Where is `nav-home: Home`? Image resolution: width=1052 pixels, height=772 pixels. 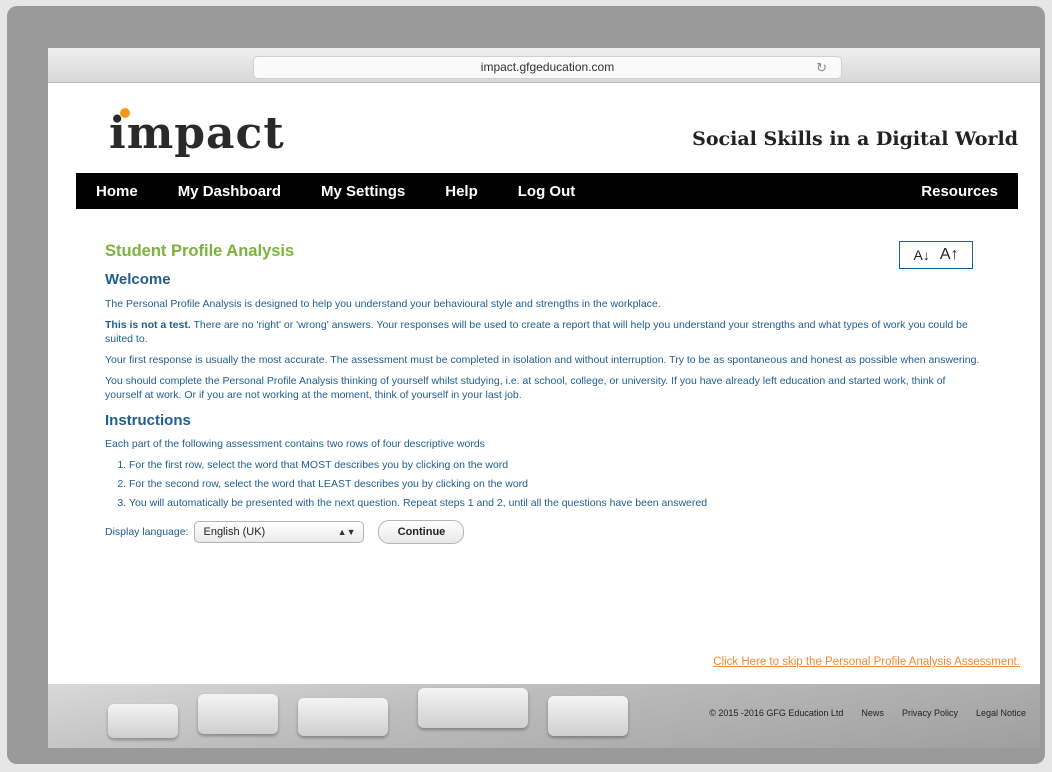
nav-home: Home is located at coordinates (117, 191).